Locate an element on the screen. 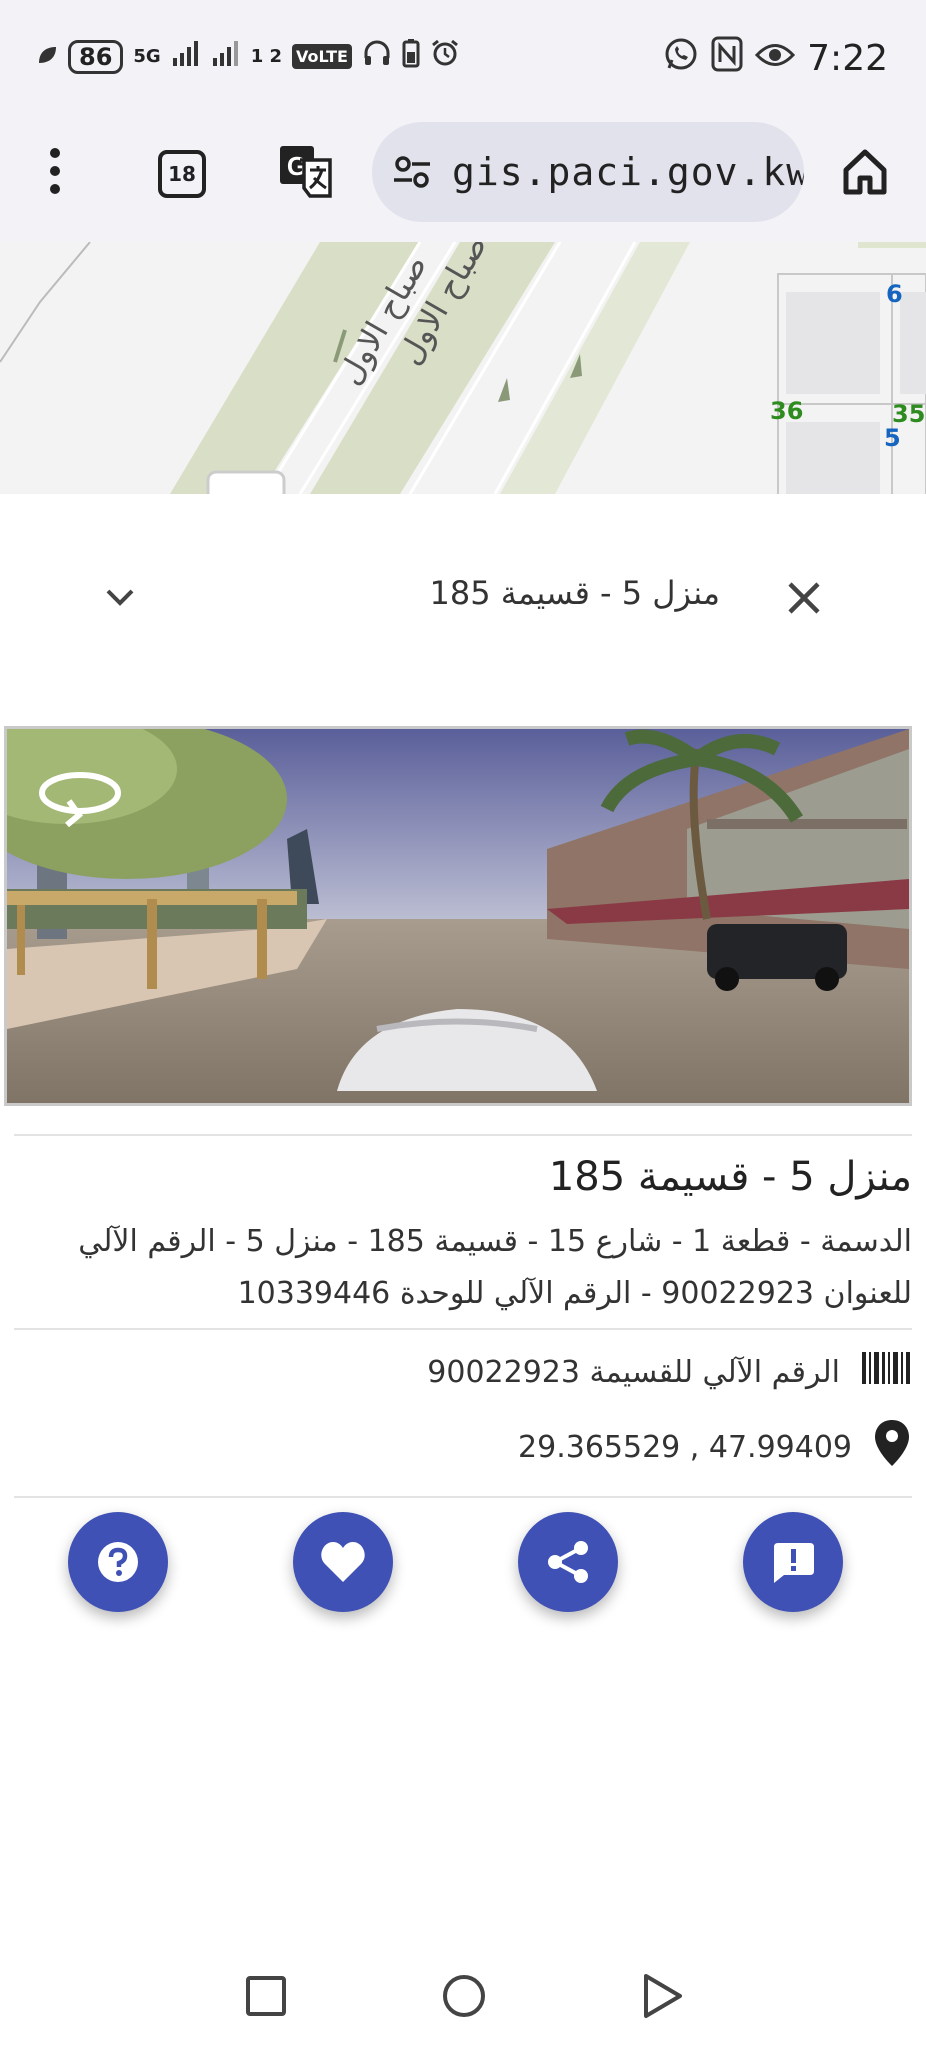 Image resolution: width=926 pixels, height=2048 pixels. map-block-number: 6 is located at coordinates (894, 294).